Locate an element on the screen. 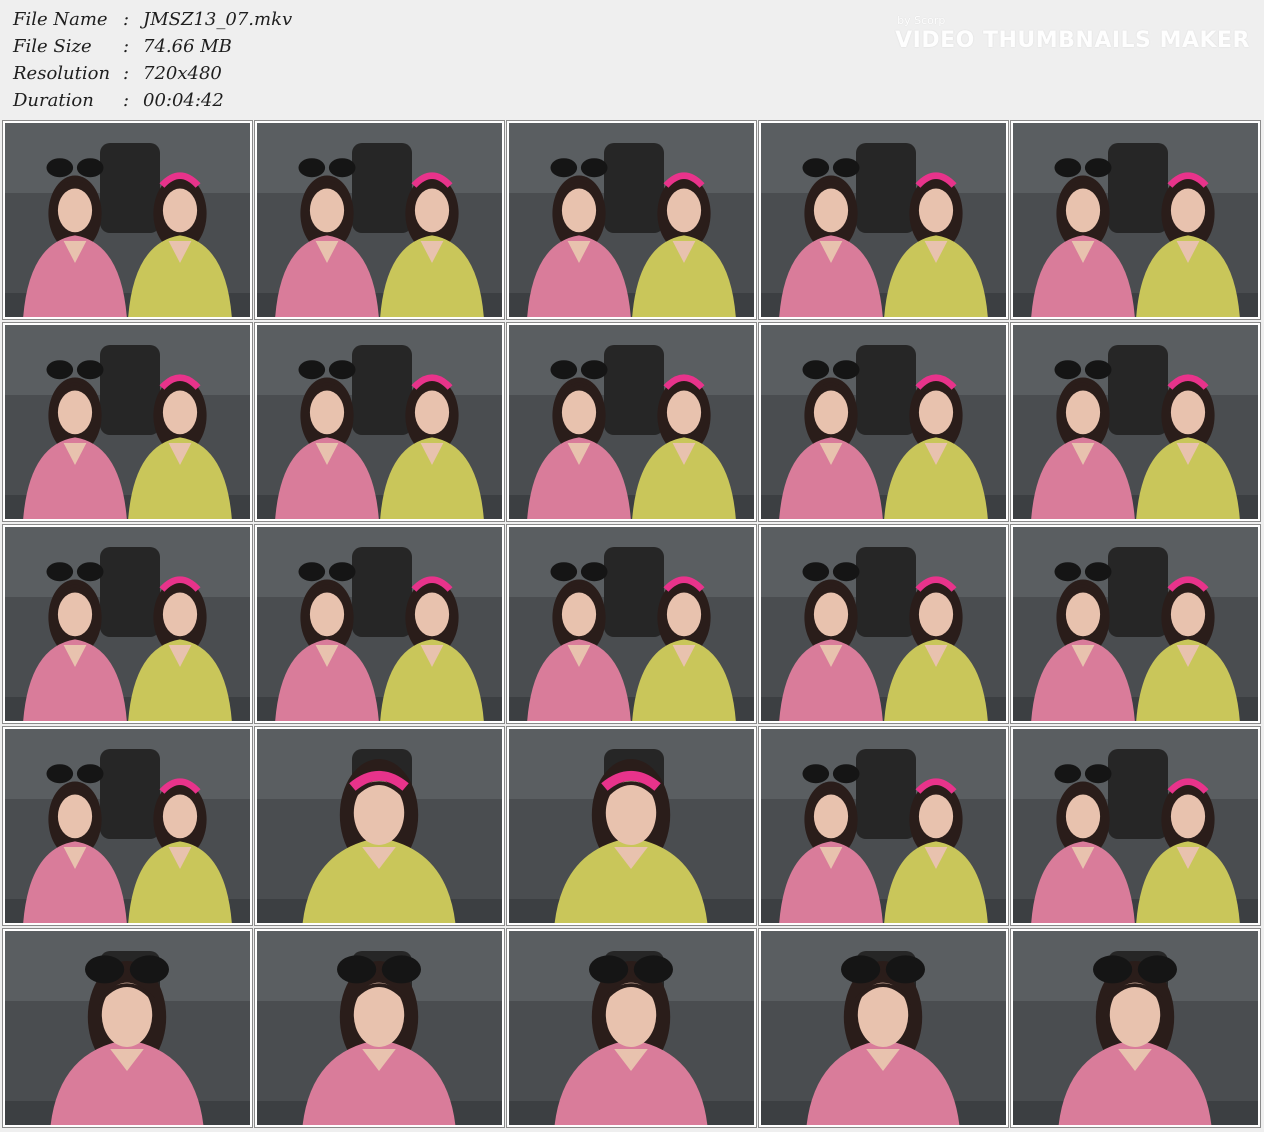 Image resolution: width=1264 pixels, height=1132 pixels. watermark-byline: by Scorp is located at coordinates (921, 20).